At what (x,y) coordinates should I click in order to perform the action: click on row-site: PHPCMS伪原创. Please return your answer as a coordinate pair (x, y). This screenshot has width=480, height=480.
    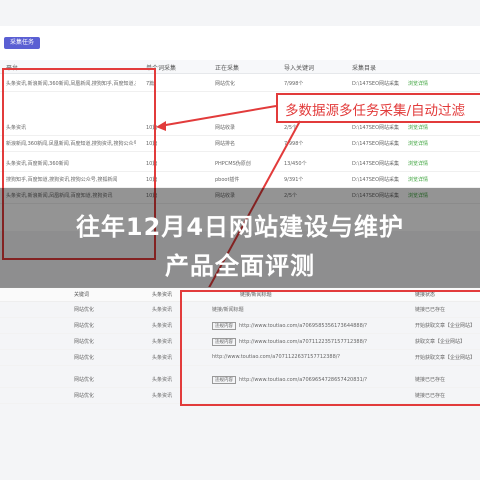
    Looking at the image, I should click on (233, 164).